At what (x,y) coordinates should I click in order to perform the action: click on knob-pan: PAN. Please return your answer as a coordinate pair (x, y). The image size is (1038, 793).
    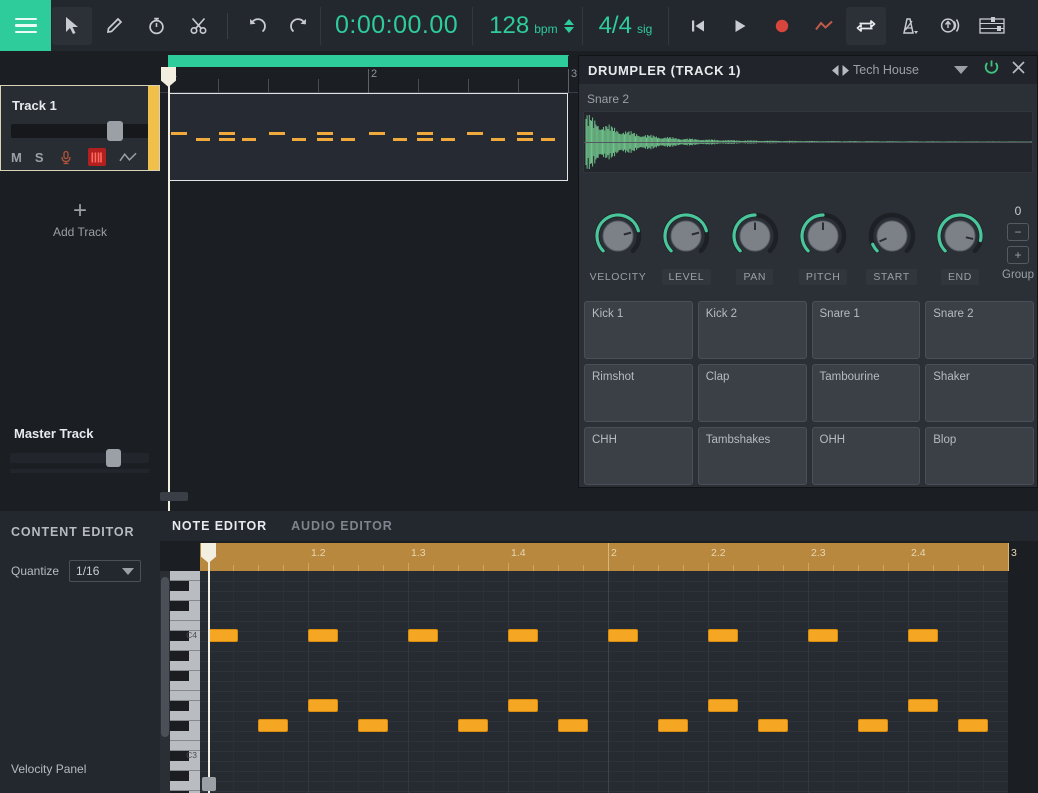
    Looking at the image, I should click on (755, 248).